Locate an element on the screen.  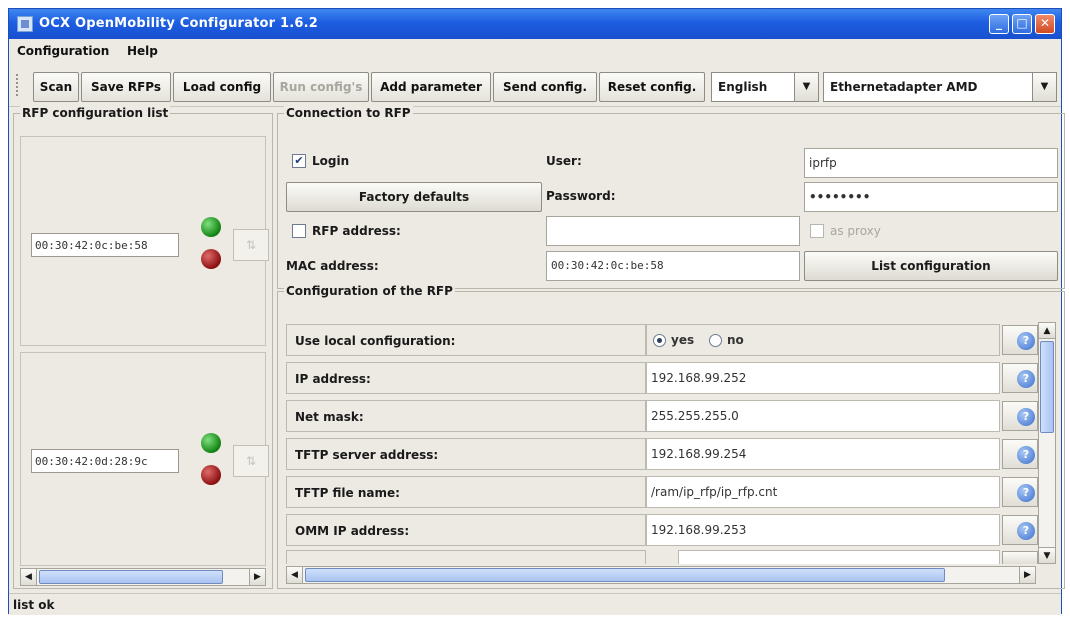
mac-address-label: MAC address: is located at coordinates (332, 266).